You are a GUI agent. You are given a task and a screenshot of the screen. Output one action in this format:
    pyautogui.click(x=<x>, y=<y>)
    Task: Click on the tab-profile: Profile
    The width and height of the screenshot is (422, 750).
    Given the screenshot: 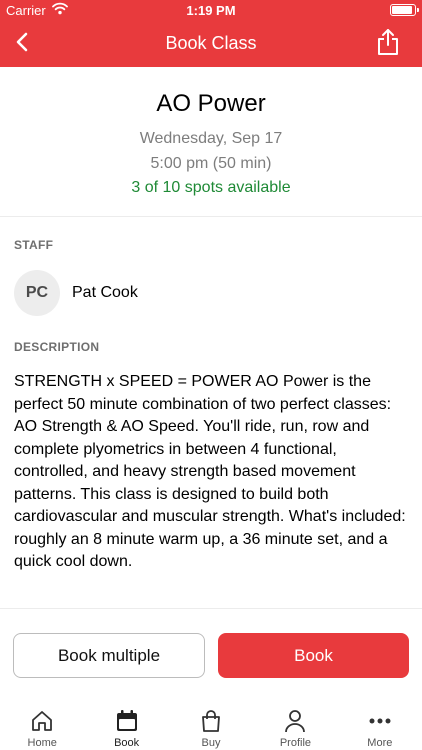 What is the action you would take?
    pyautogui.click(x=295, y=725)
    